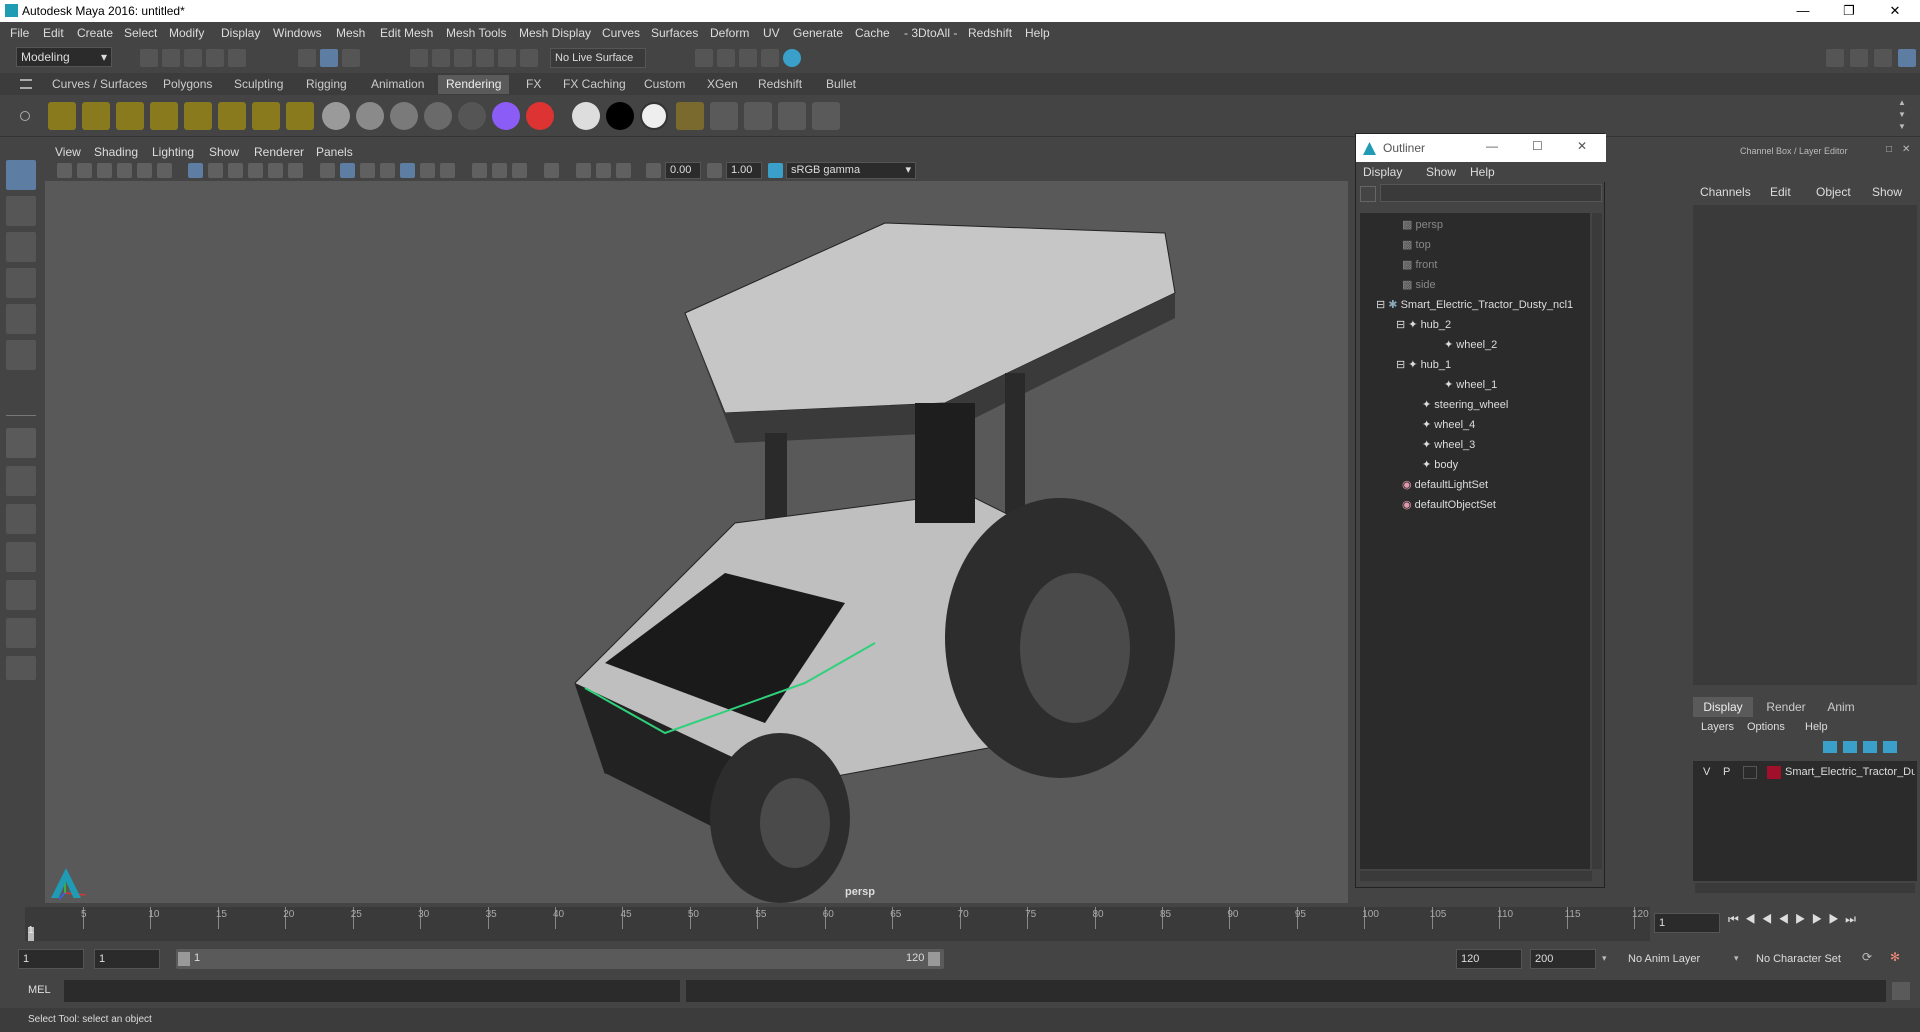  What do you see at coordinates (1820, 919) in the screenshot?
I see `step-forward-key-icon: ▶` at bounding box center [1820, 919].